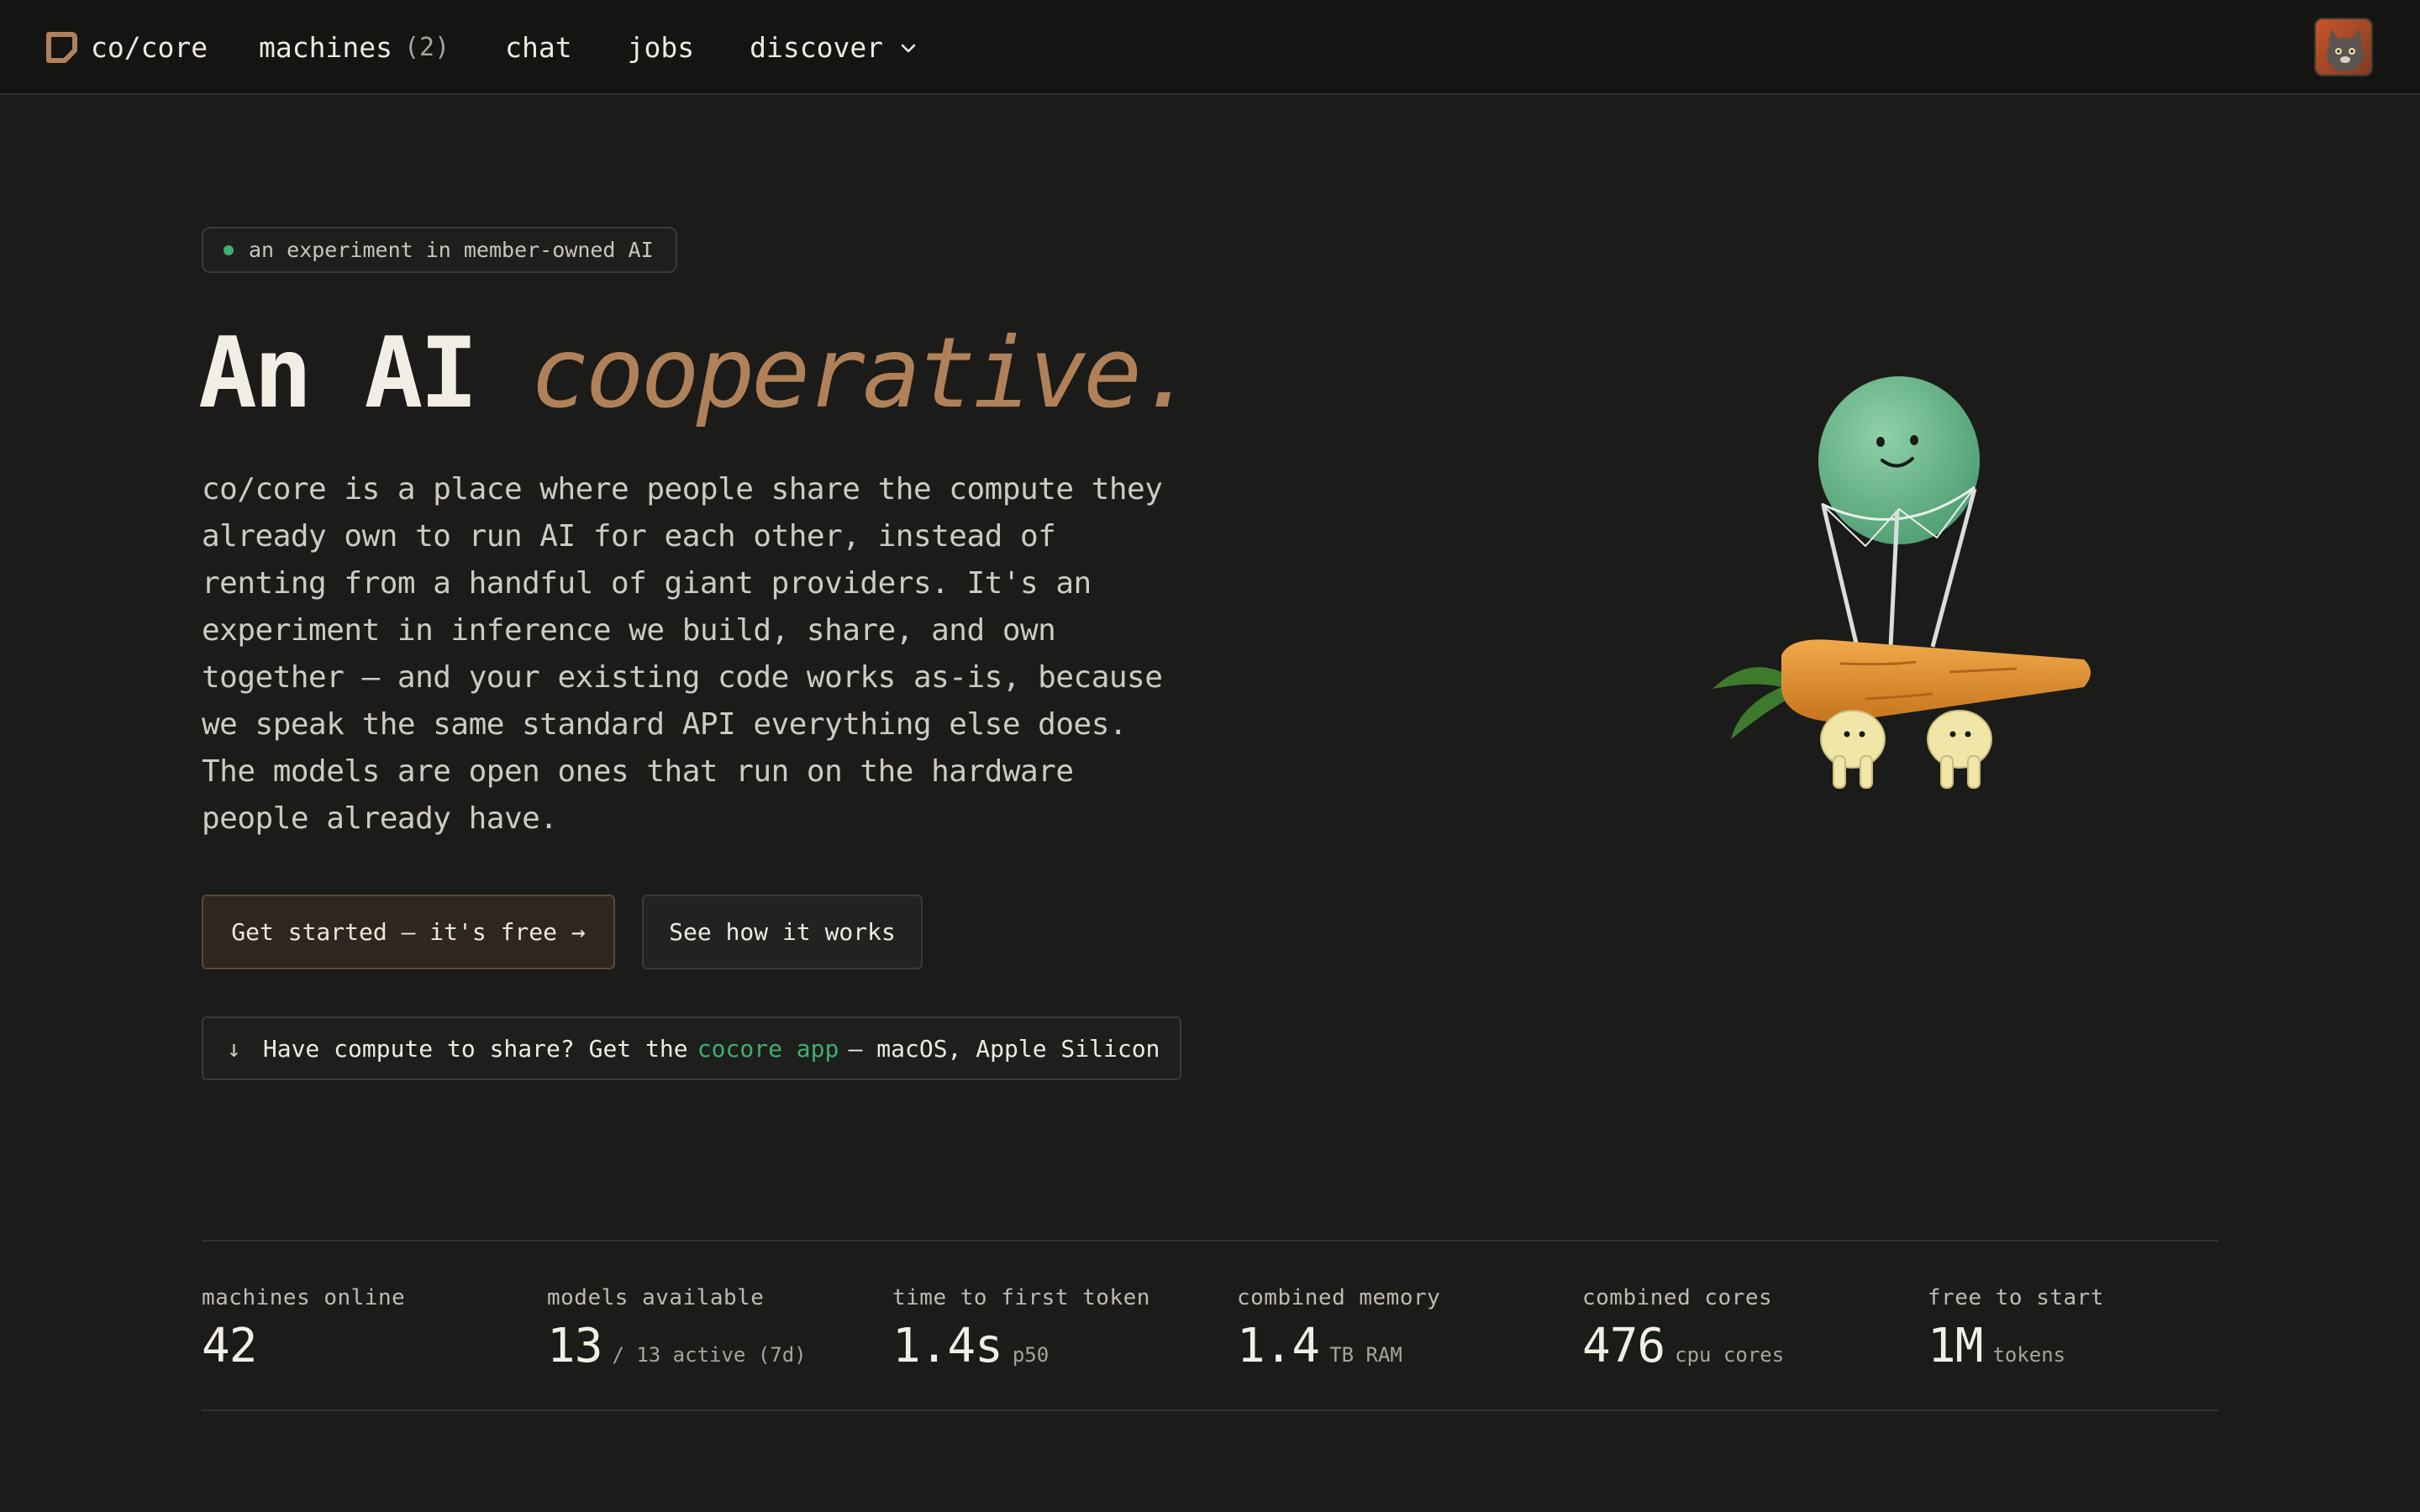 This screenshot has height=1512, width=2420. I want to click on nav-discover-dropdown: discover, so click(834, 47).